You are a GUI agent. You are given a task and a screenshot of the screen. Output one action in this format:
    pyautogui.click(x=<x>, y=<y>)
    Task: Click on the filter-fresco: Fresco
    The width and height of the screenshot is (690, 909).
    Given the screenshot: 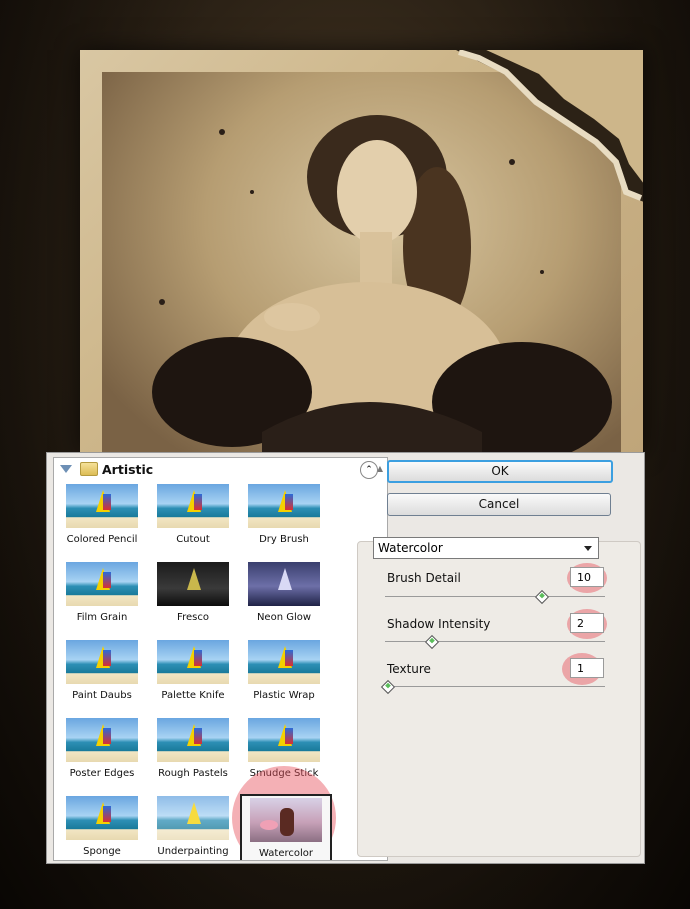 What is the action you would take?
    pyautogui.click(x=193, y=599)
    